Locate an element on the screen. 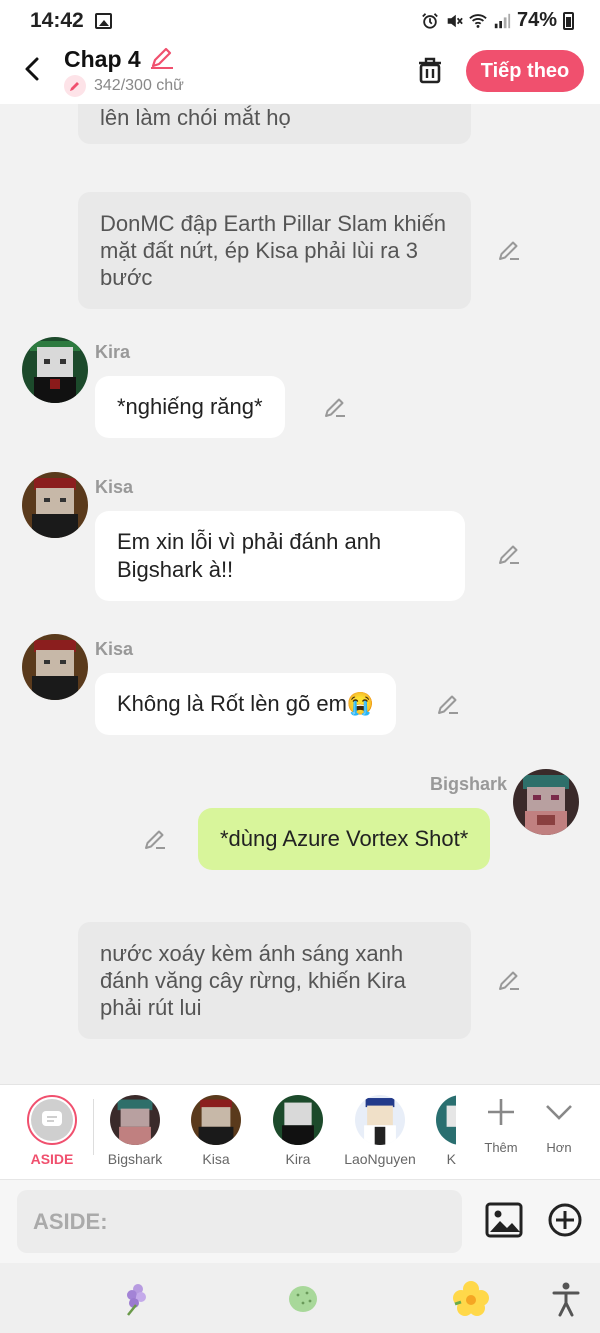 This screenshot has width=600, height=1333. plus-icon is located at coordinates (501, 1112).